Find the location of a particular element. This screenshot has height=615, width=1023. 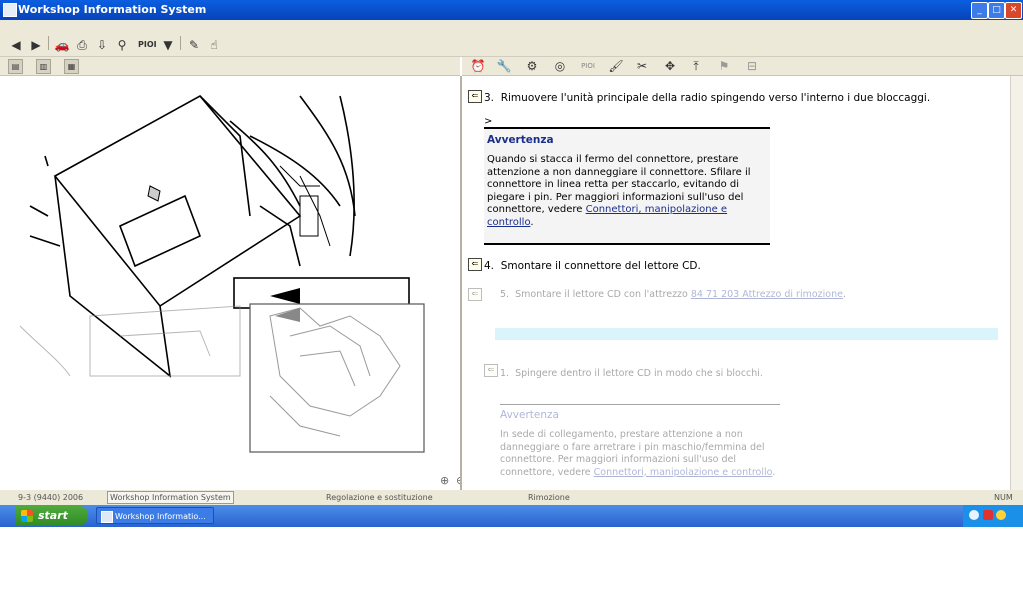

tree-view-icon: ▤ is located at coordinates (15, 66).